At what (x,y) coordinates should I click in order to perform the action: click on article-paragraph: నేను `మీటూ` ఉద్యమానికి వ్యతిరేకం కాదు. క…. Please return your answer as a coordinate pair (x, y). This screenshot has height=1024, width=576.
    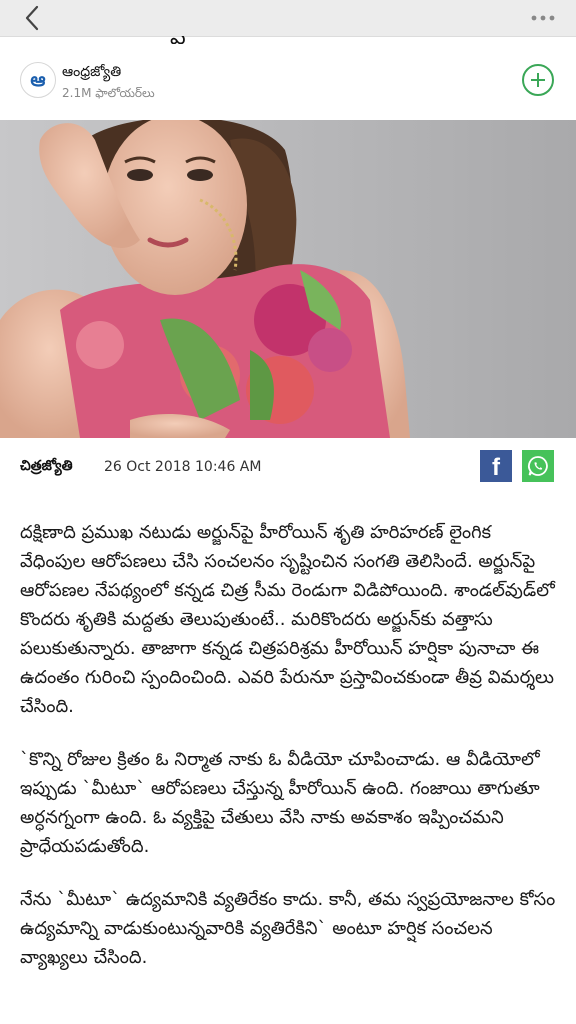
    Looking at the image, I should click on (288, 928).